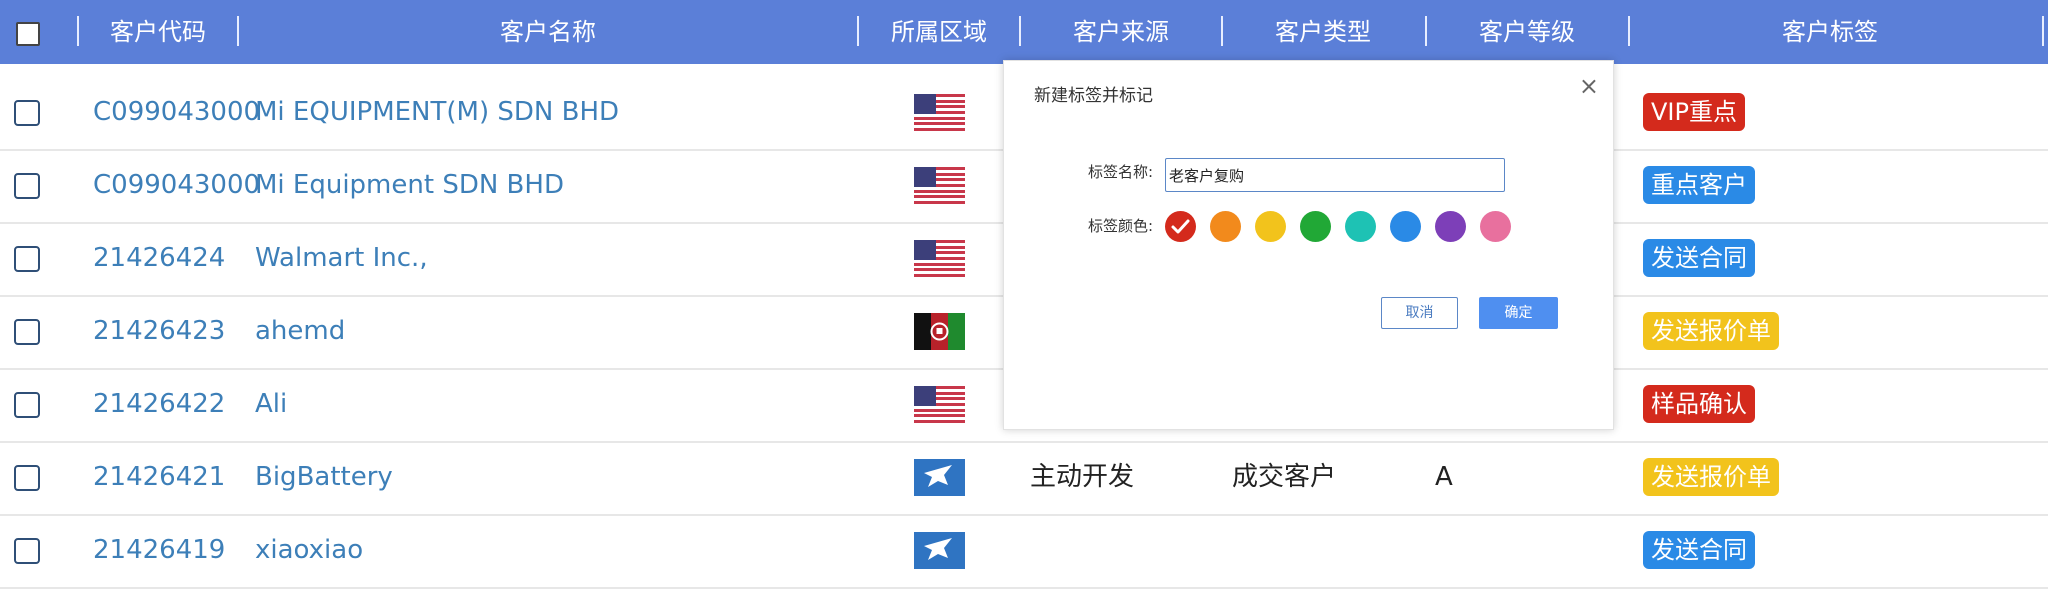  Describe the element at coordinates (1527, 32) in the screenshot. I see `header-grade: 客户等级` at that location.